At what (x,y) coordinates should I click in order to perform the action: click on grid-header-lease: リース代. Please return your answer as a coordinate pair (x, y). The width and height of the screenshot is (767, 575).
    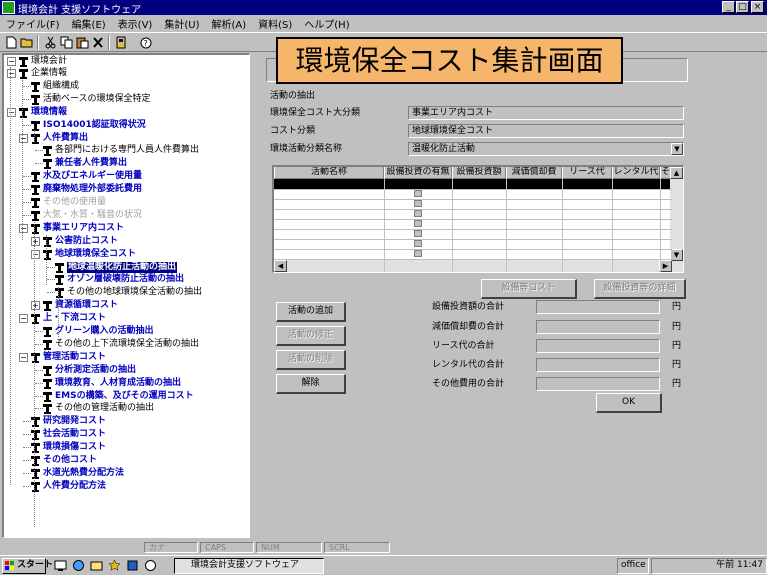
    Looking at the image, I should click on (587, 173).